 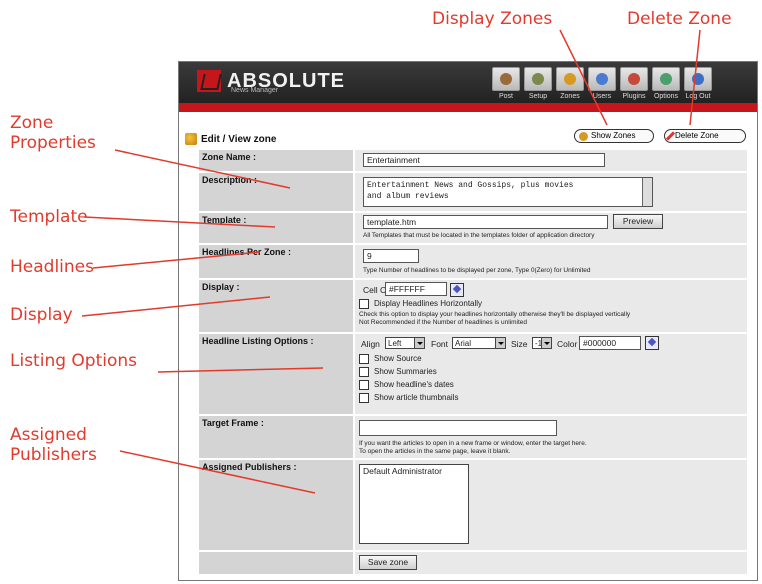 I want to click on callout-delete-zone: Delete Zone, so click(x=679, y=19).